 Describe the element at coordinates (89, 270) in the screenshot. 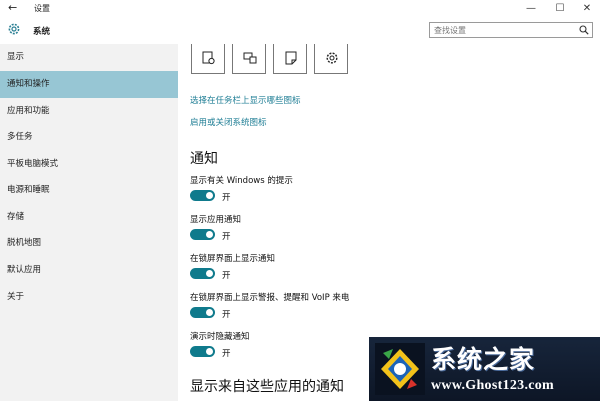

I see `sidebar-item-default-apps: 默认应用` at that location.